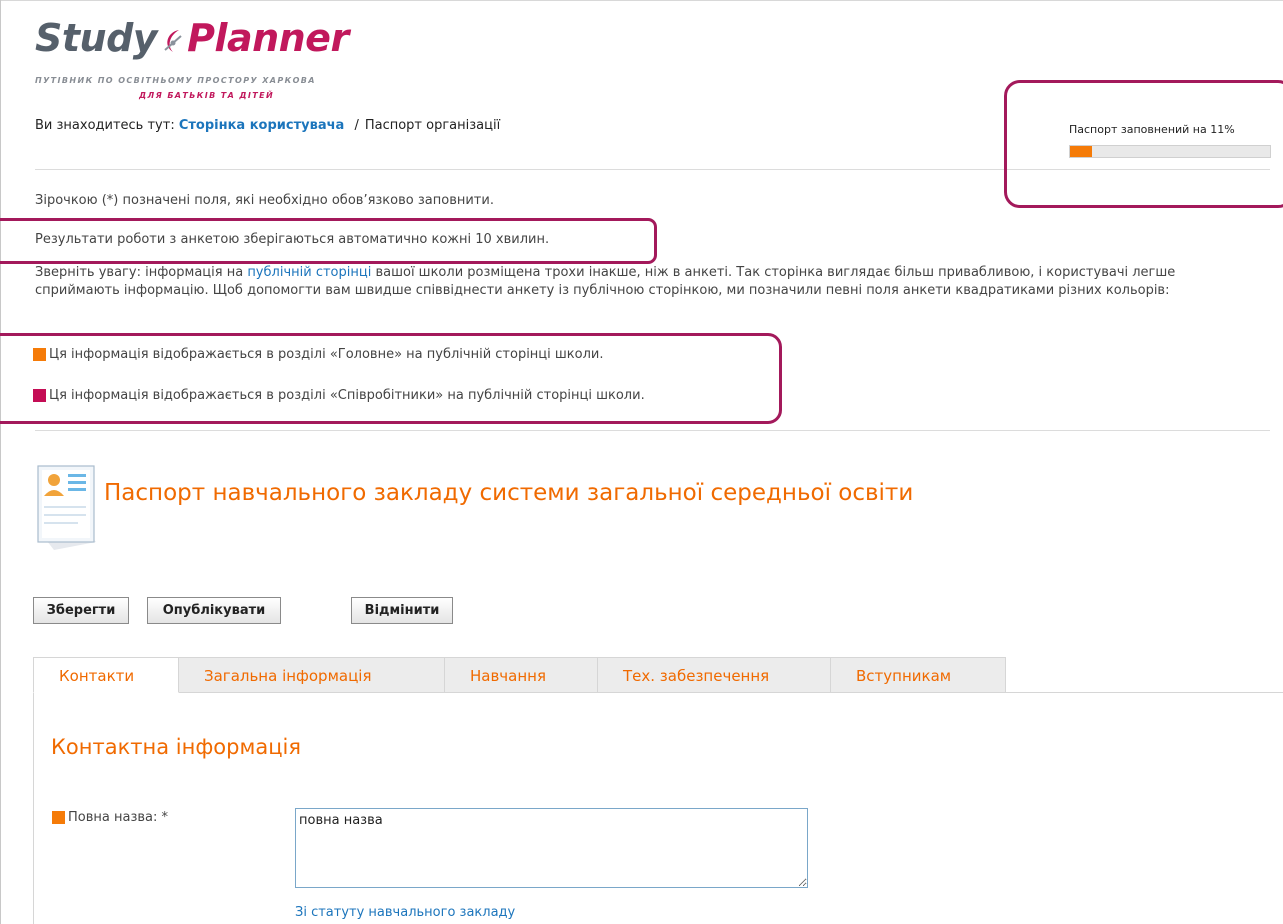 Image resolution: width=1283 pixels, height=924 pixels. Describe the element at coordinates (268, 38) in the screenshot. I see `logo-word-planner: Planner` at that location.